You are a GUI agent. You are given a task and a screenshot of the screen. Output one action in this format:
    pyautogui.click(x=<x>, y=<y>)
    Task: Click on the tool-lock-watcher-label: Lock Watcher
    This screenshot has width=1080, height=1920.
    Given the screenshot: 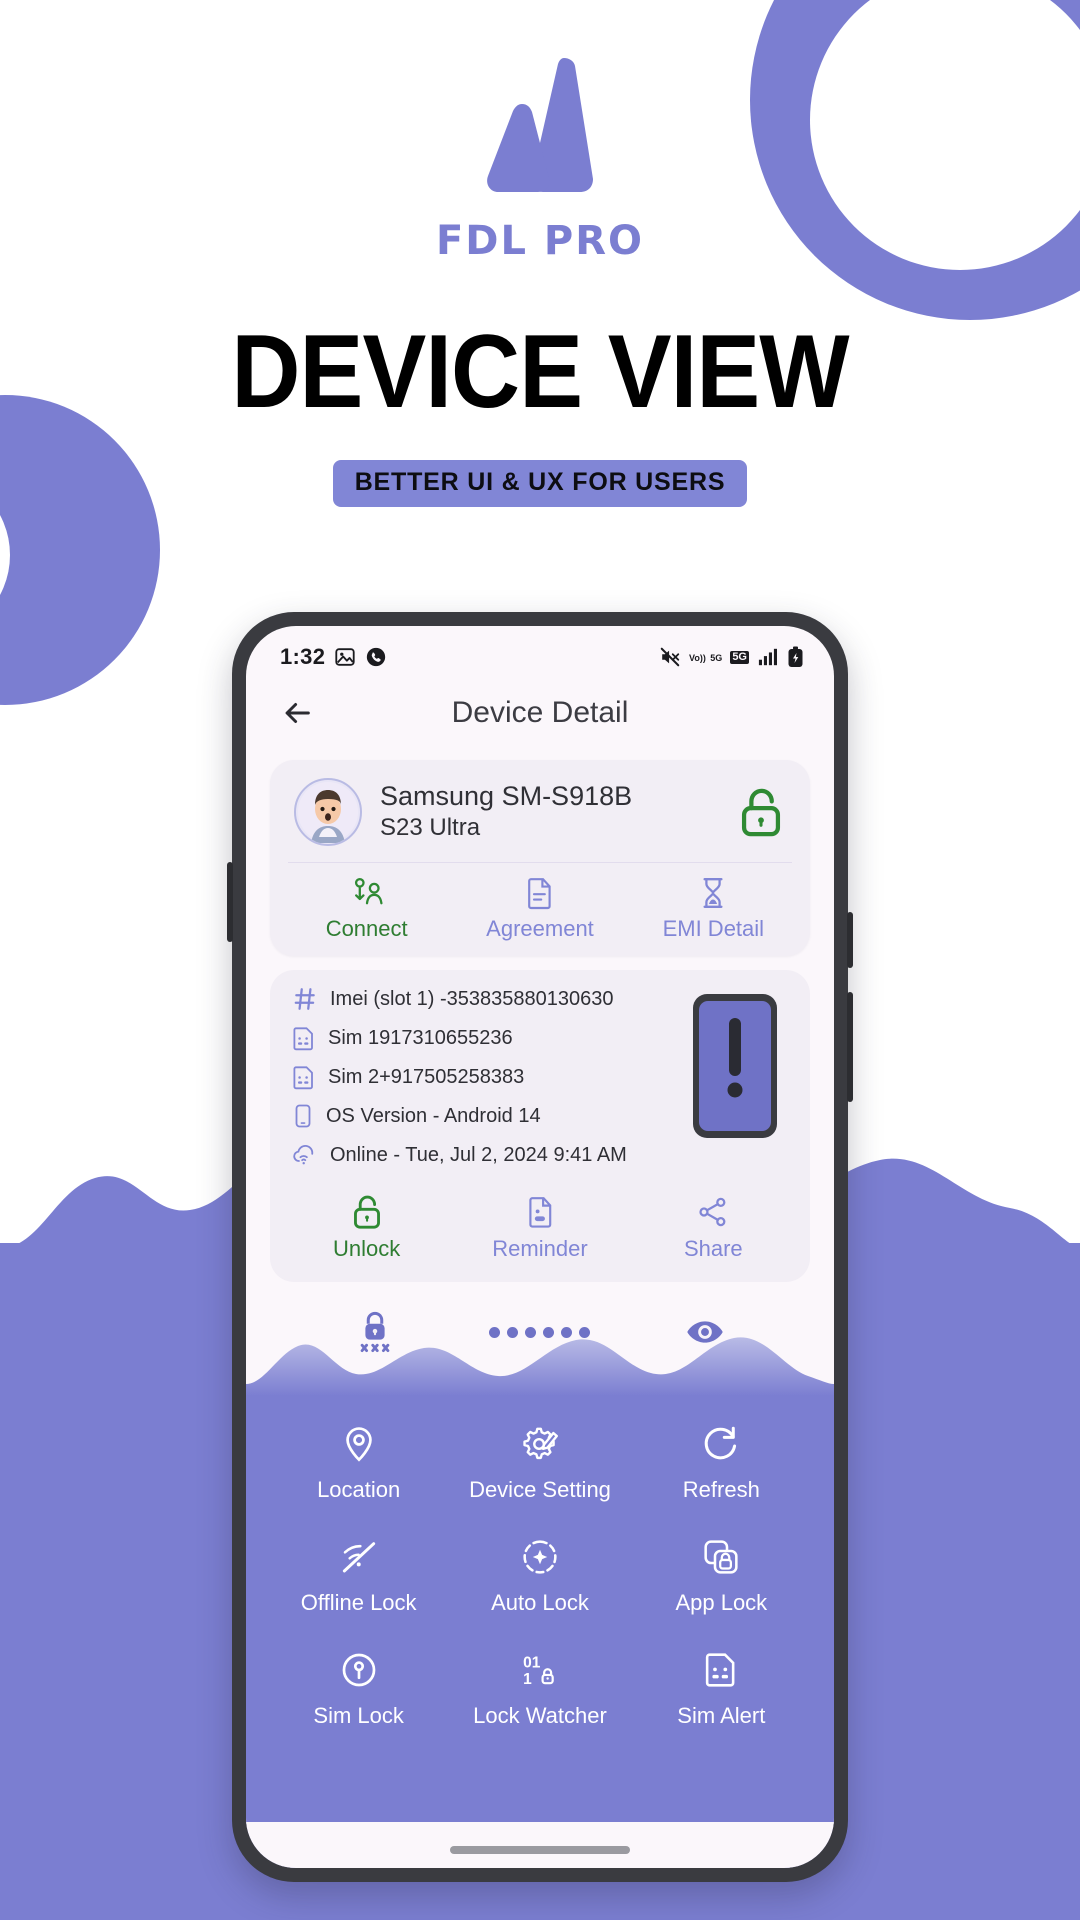 What is the action you would take?
    pyautogui.click(x=540, y=1715)
    